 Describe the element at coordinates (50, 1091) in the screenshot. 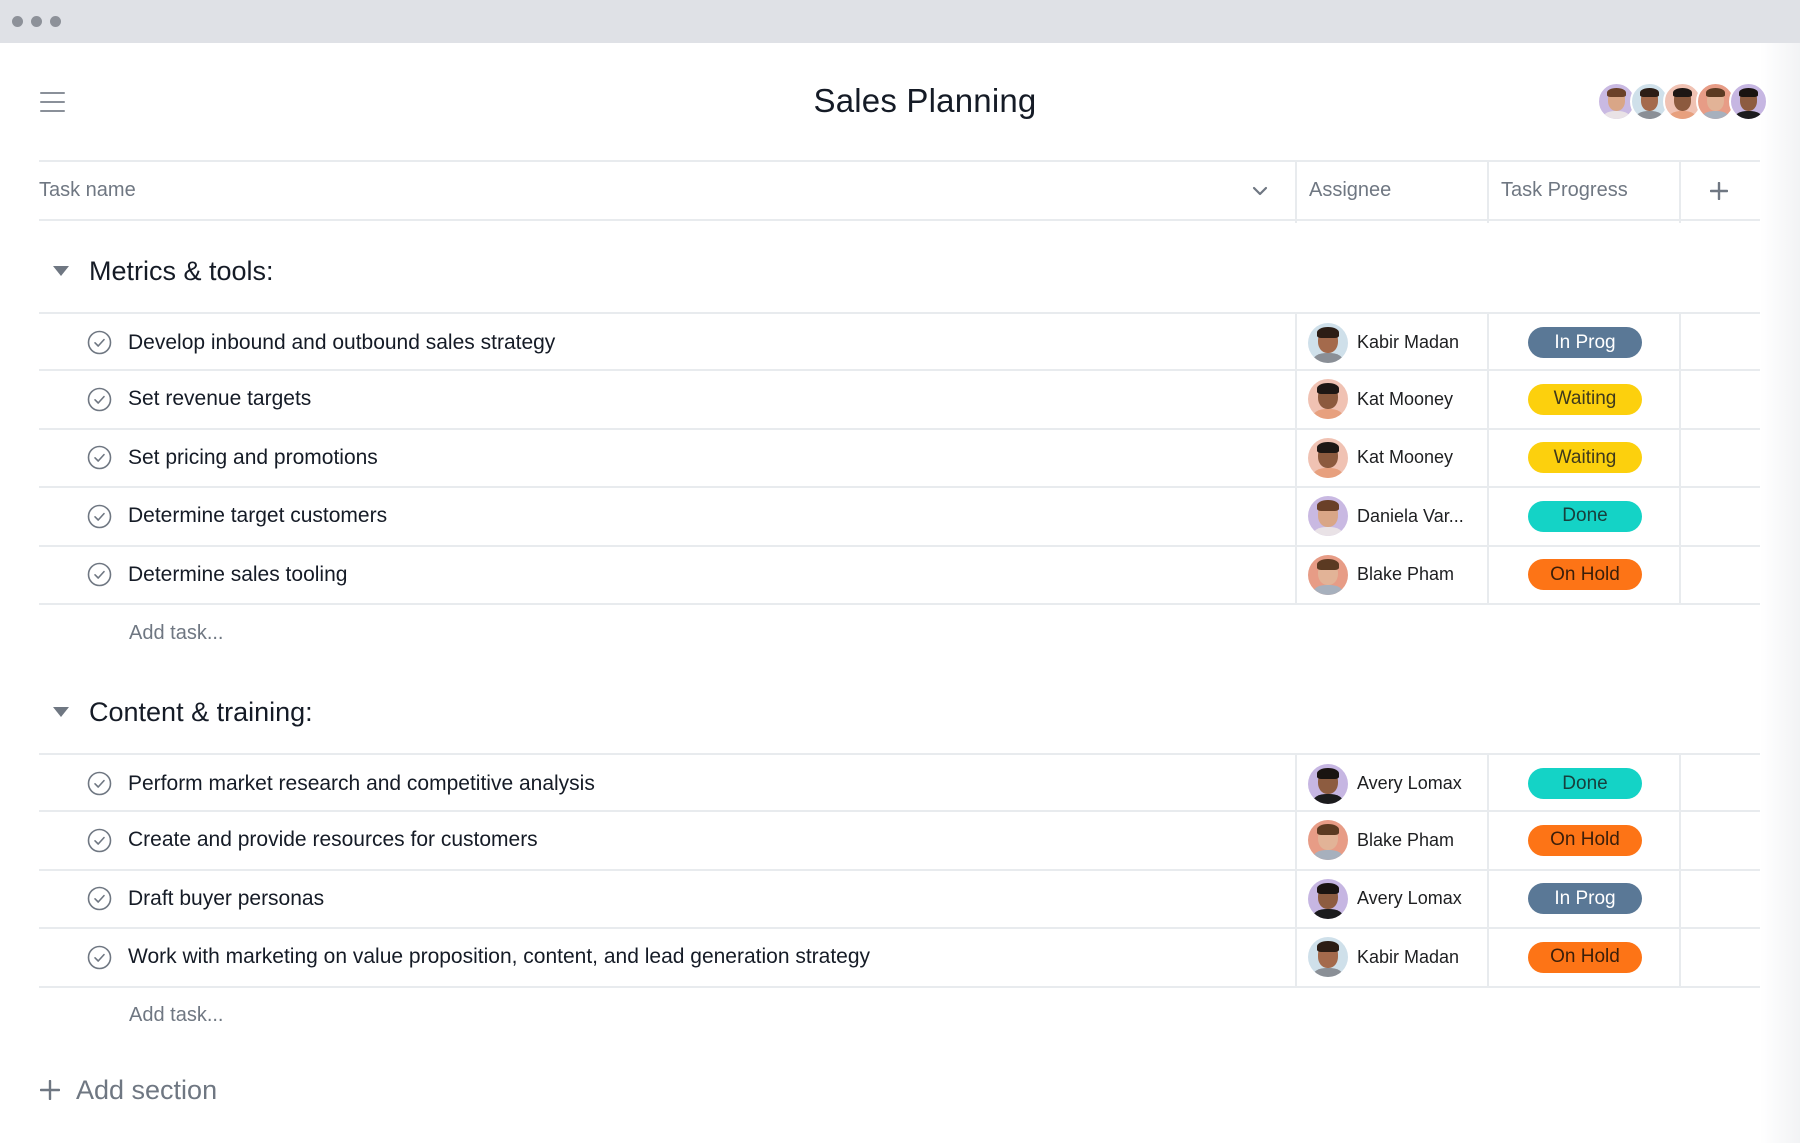

I see `plus-icon` at that location.